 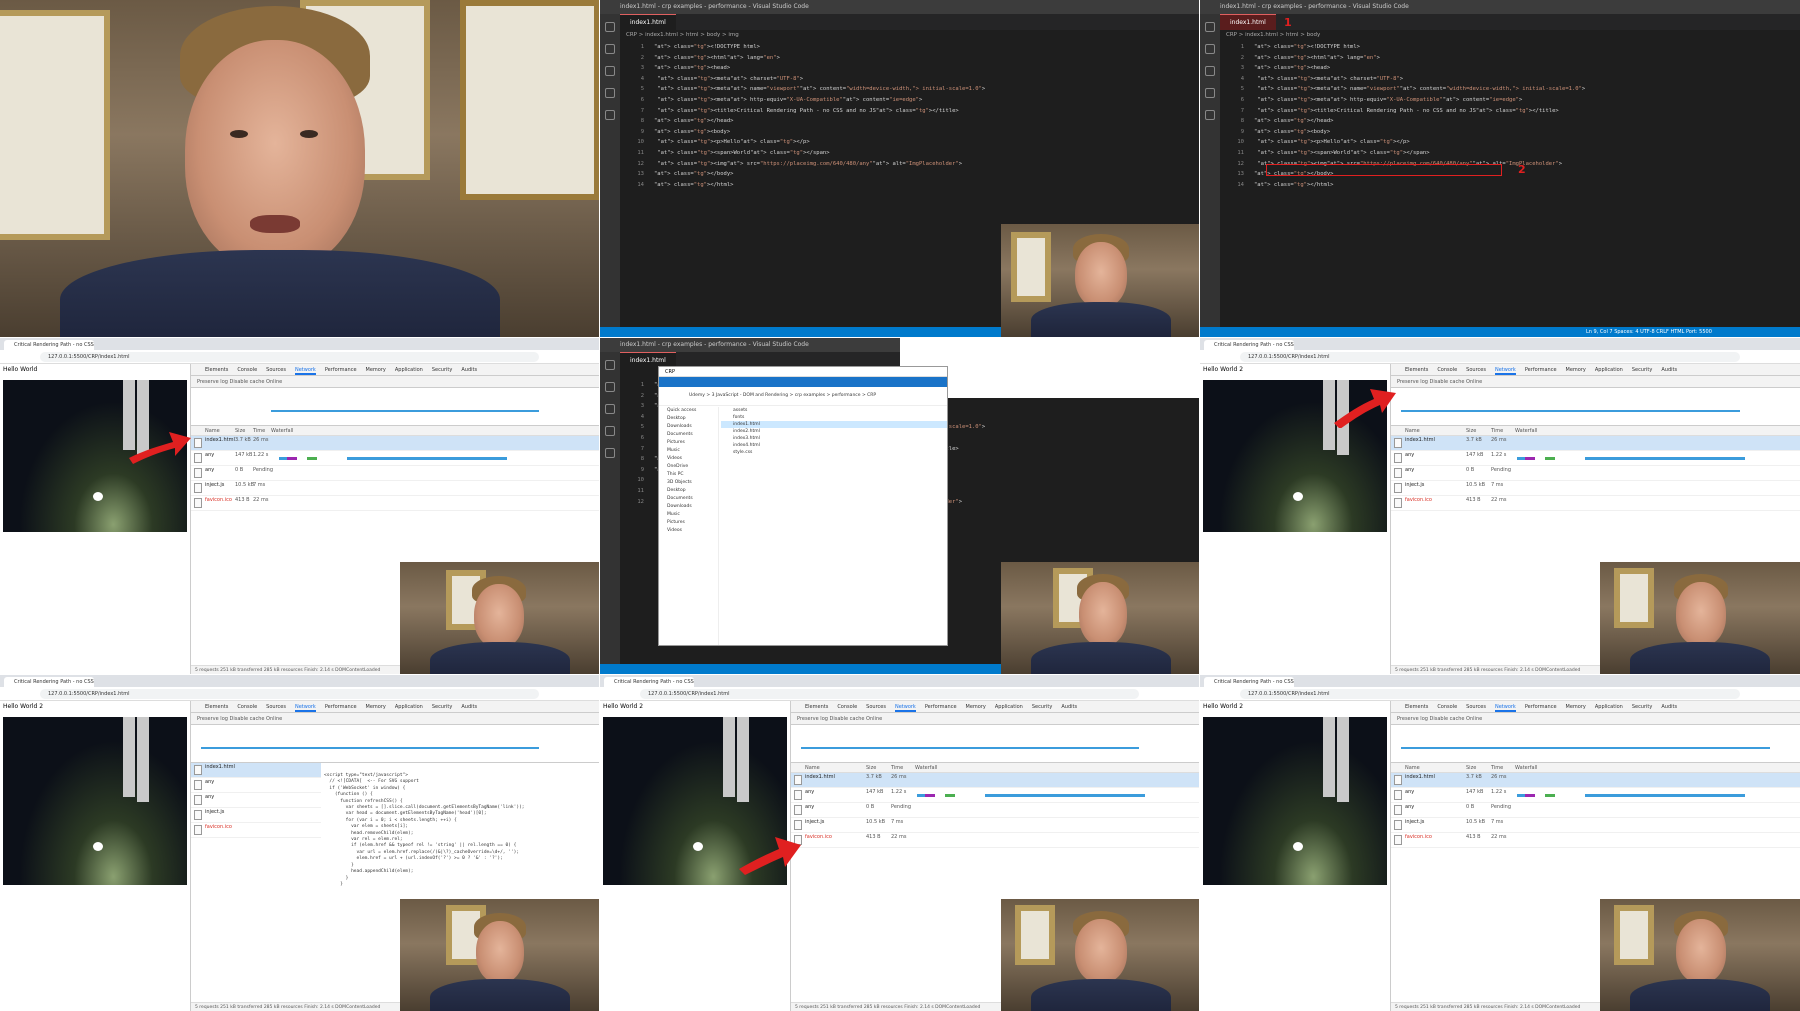 I want to click on devtools-tab-console: Console, so click(x=1447, y=370).